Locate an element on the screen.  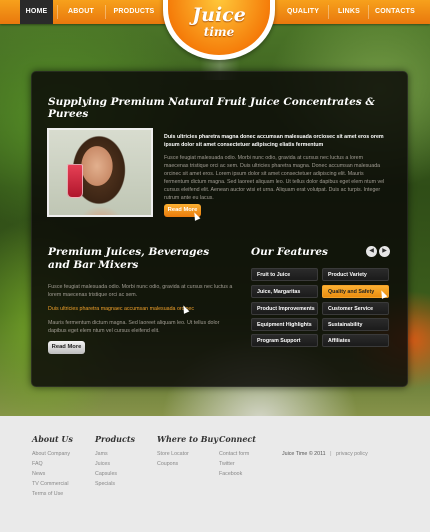
feature-fruit-to-juice: Fruit to Juice is located at coordinates (284, 274).